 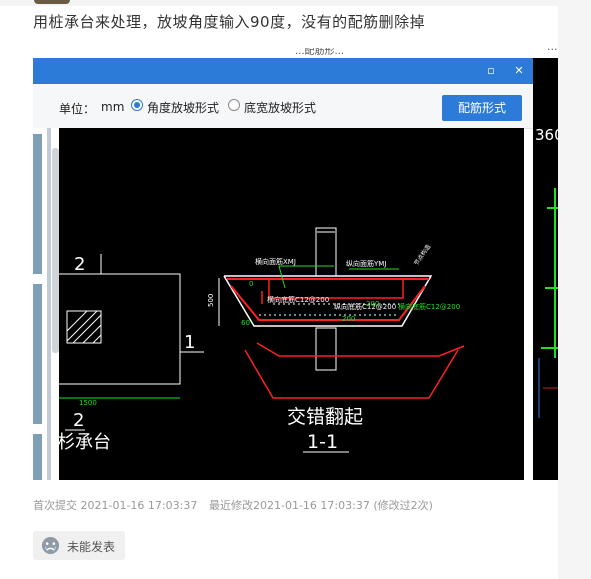 What do you see at coordinates (326, 349) in the screenshot?
I see `pile-bottom` at bounding box center [326, 349].